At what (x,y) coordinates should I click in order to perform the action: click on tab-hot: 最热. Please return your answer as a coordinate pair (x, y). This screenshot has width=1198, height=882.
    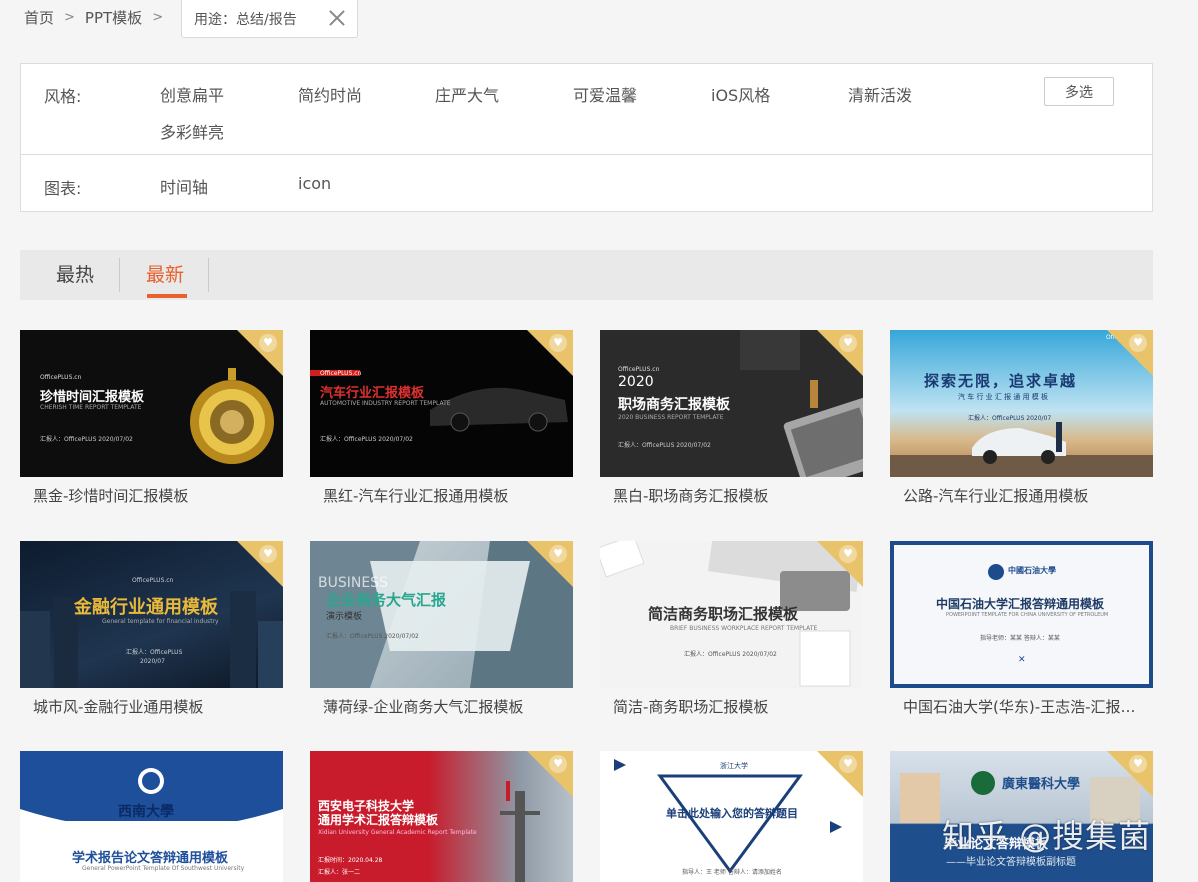
    Looking at the image, I should click on (75, 273).